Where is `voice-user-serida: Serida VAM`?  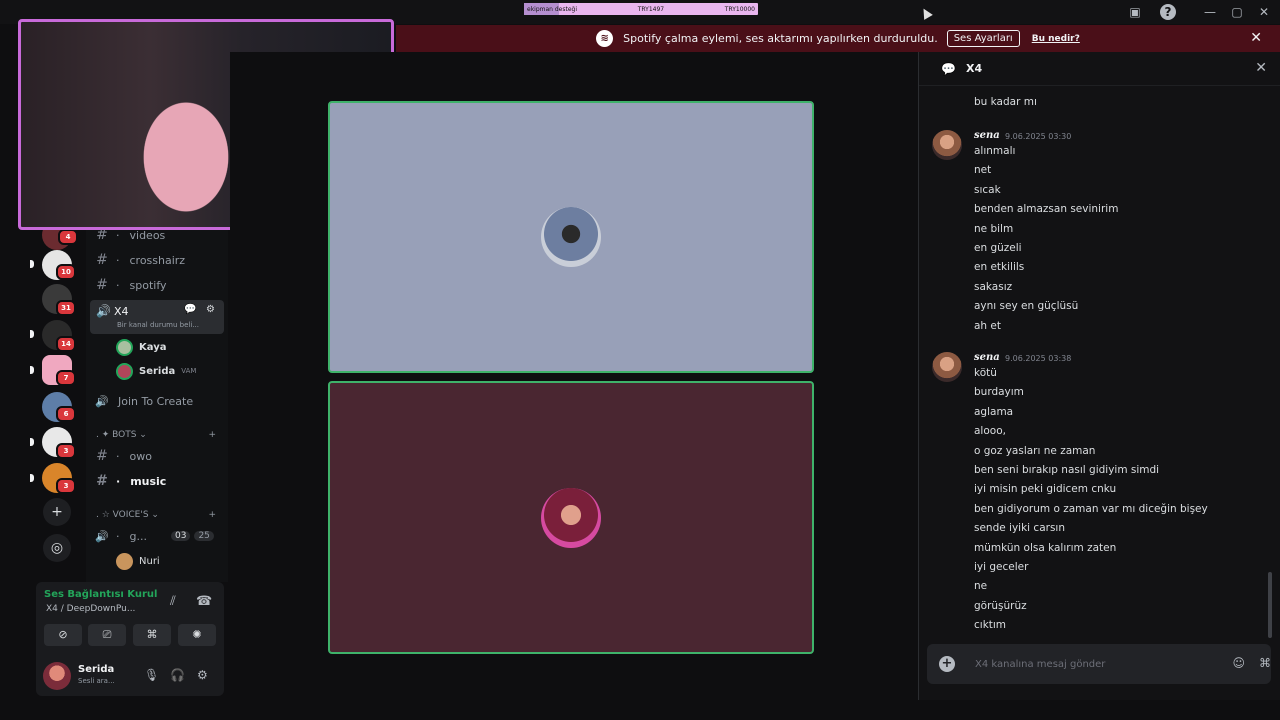
voice-user-serida: Serida VAM is located at coordinates (156, 371).